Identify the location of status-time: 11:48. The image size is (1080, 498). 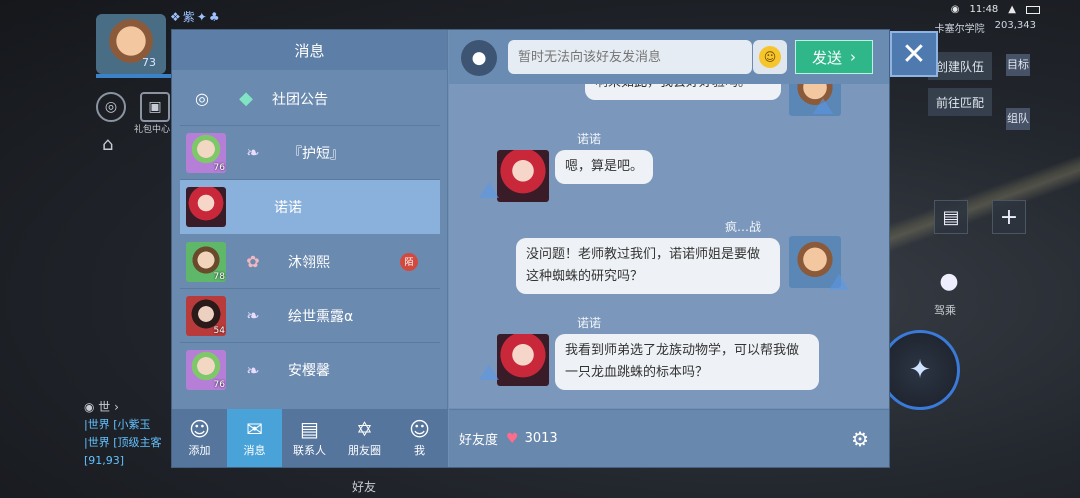
(984, 9).